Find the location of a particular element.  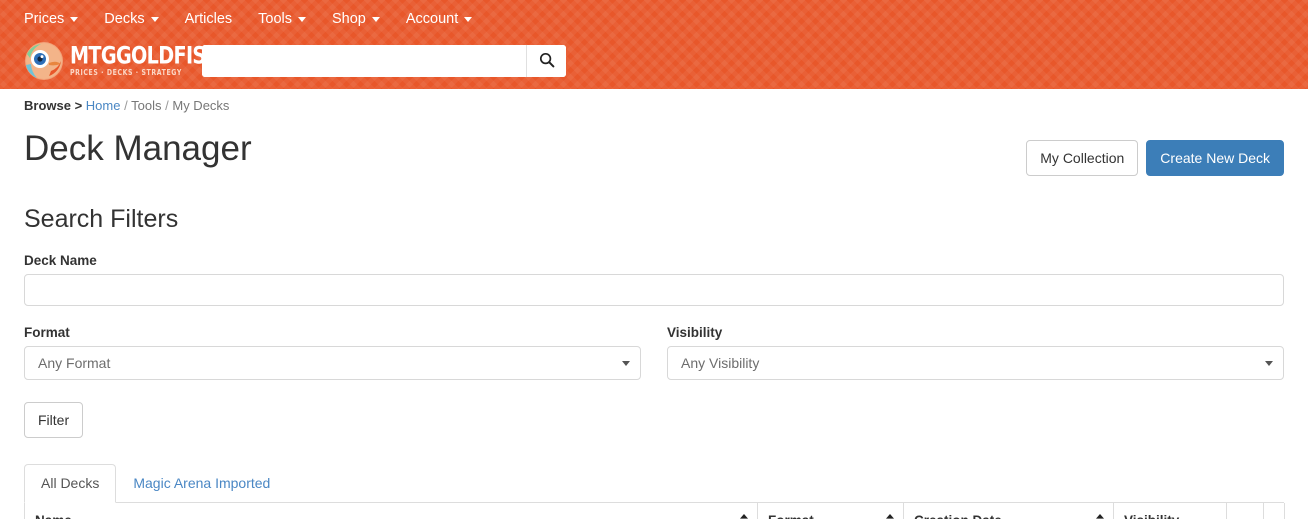

column-creation-date-label: Creation Date is located at coordinates (958, 516).